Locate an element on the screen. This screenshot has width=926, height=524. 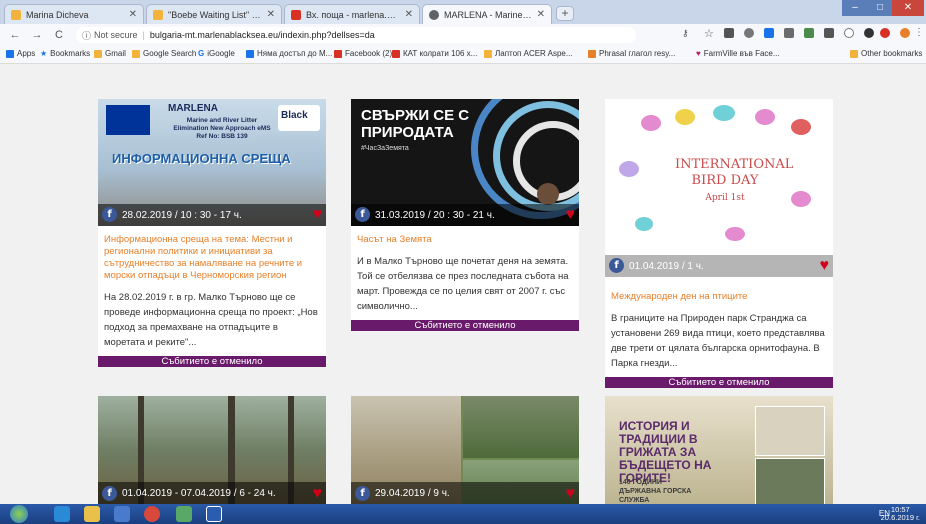
word-icon is located at coordinates (214, 514).